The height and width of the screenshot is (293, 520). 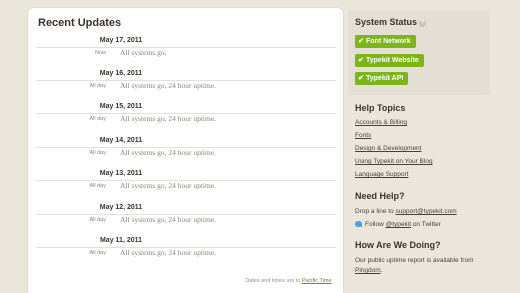 What do you see at coordinates (186, 47) in the screenshot?
I see `divider` at bounding box center [186, 47].